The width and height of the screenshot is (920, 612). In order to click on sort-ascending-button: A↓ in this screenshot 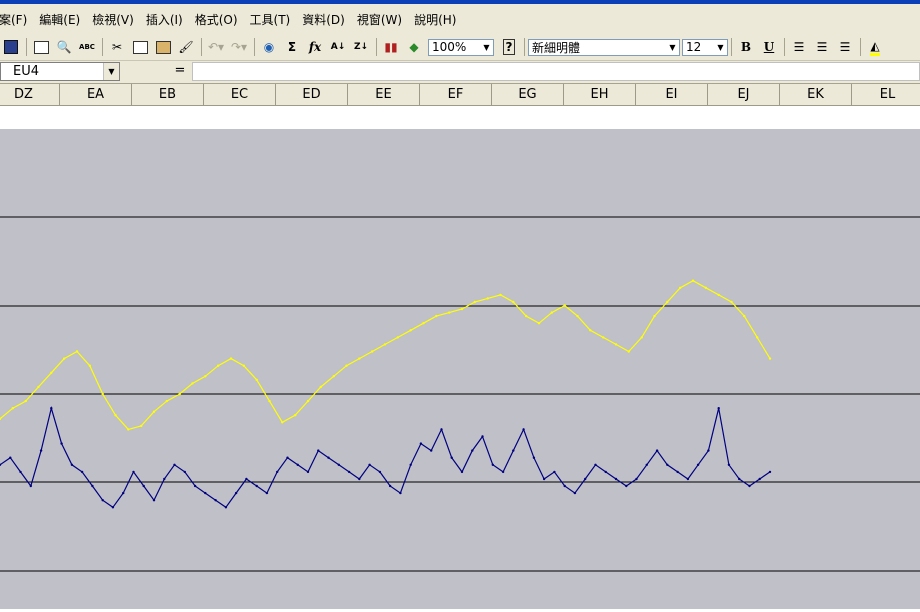, I will do `click(338, 47)`.